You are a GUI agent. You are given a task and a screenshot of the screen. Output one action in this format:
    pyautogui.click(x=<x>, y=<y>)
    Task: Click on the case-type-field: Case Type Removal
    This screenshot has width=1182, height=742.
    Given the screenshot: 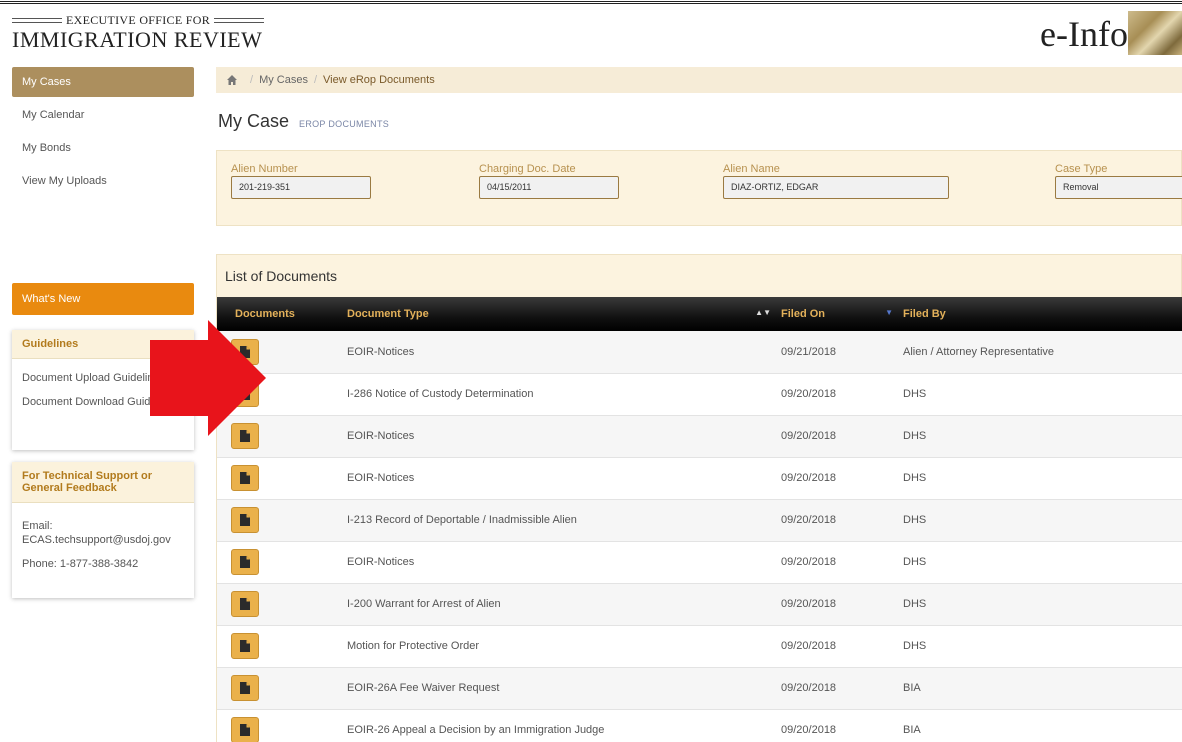 What is the action you would take?
    pyautogui.click(x=1118, y=181)
    